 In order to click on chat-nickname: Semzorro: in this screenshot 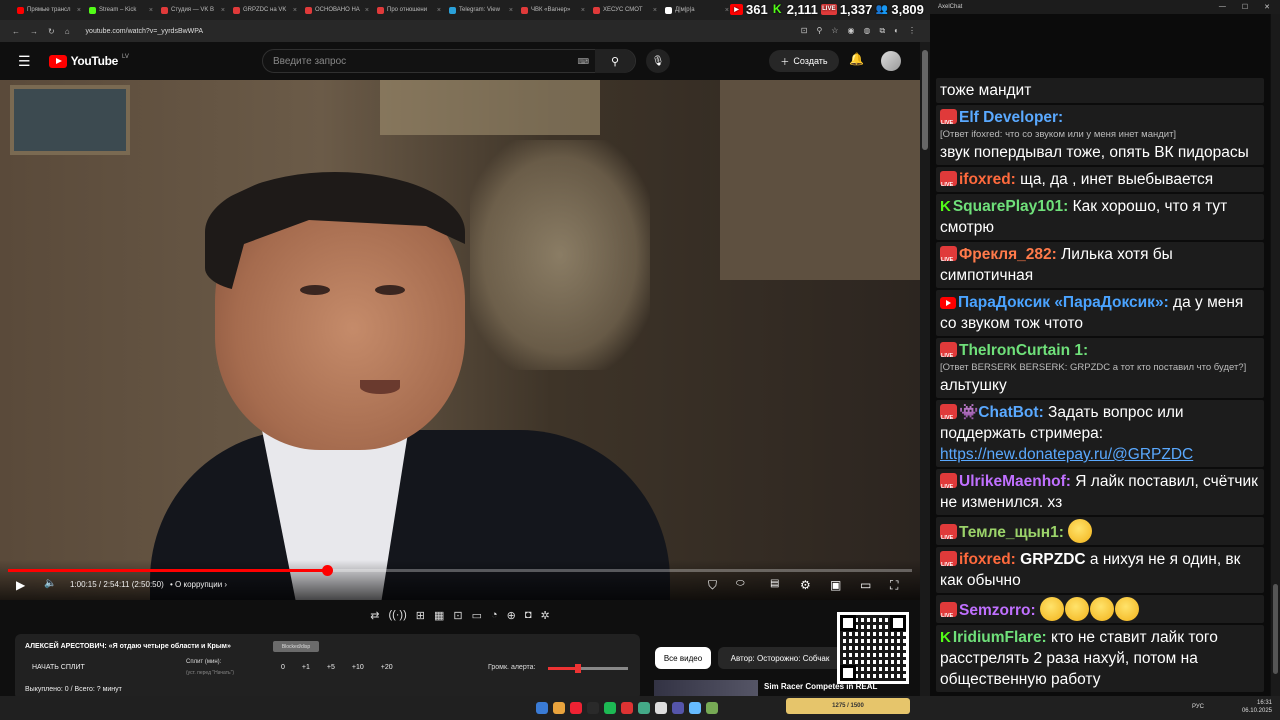, I will do `click(997, 610)`.